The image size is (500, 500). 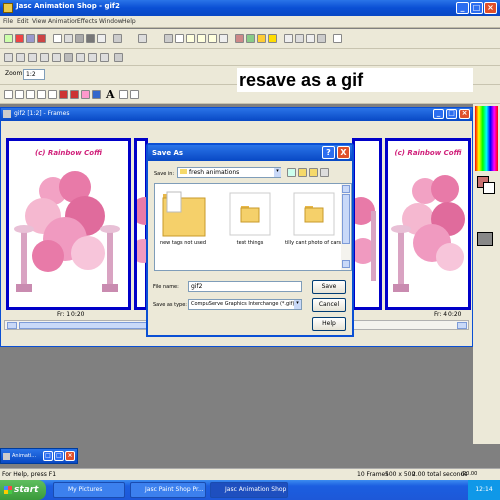 I want to click on up-folder-icon, so click(x=302, y=172).